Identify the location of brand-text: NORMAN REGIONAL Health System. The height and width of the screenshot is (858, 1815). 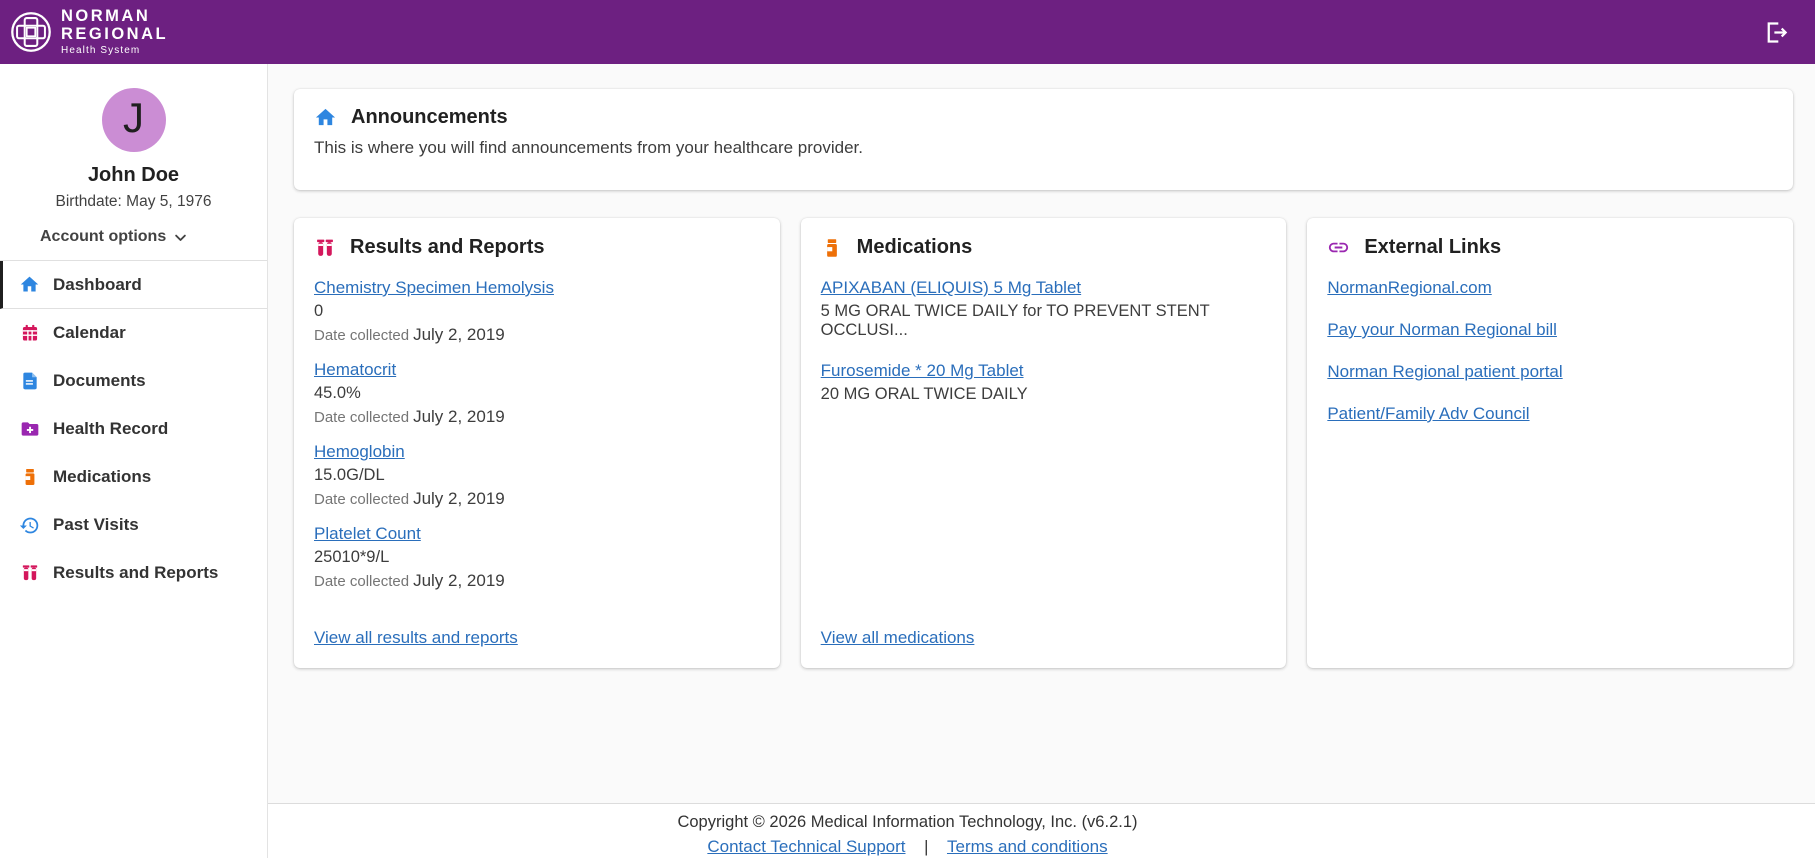
(115, 31).